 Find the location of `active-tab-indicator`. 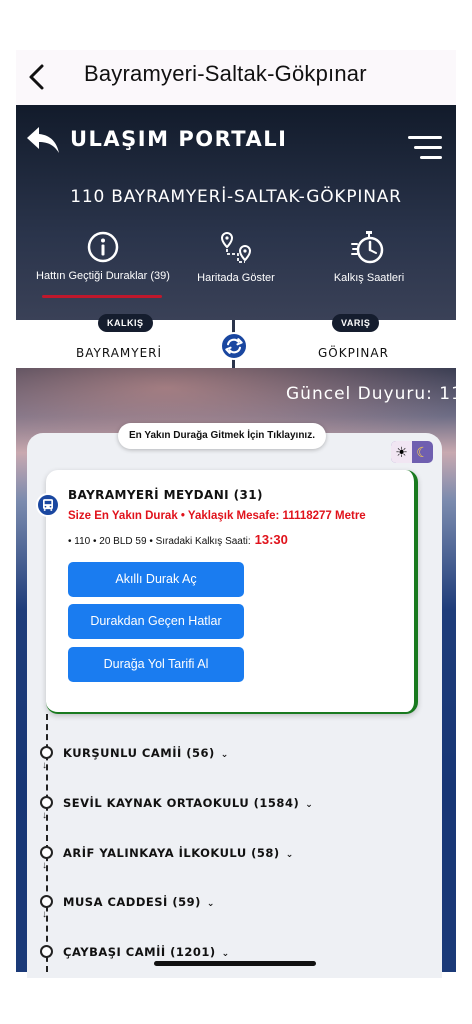

active-tab-indicator is located at coordinates (102, 296).